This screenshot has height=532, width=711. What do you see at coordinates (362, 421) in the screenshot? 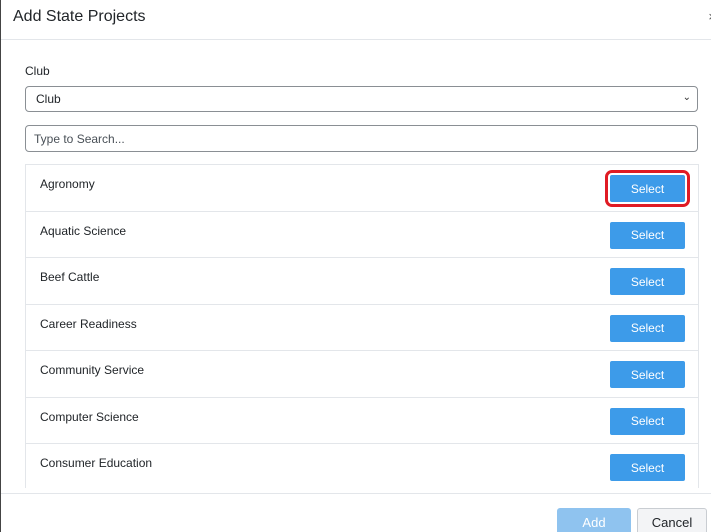
I see `list-item: Computer Science Select` at bounding box center [362, 421].